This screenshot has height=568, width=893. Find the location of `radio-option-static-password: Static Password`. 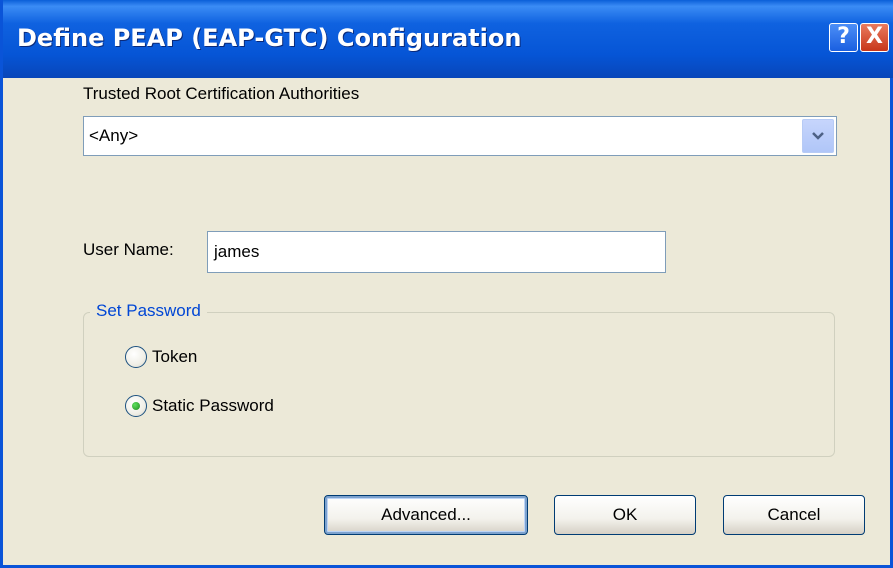

radio-option-static-password: Static Password is located at coordinates (199, 406).